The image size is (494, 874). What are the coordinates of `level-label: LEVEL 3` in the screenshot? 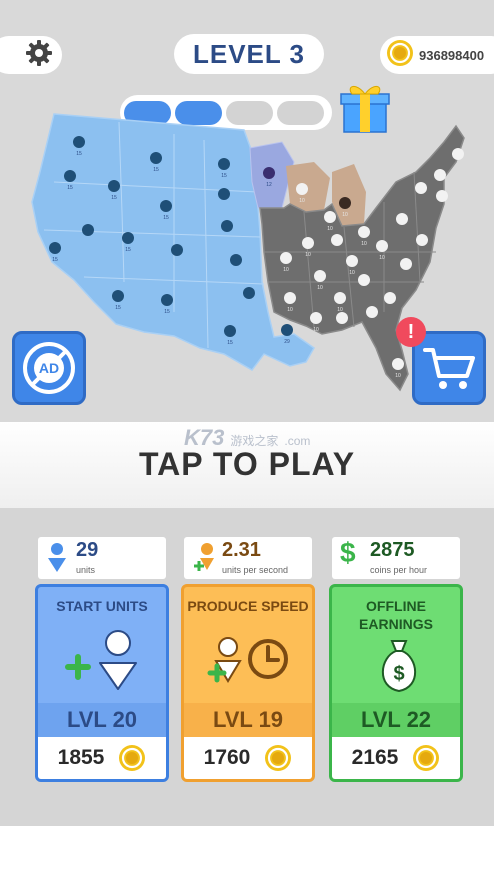 It's located at (248, 53).